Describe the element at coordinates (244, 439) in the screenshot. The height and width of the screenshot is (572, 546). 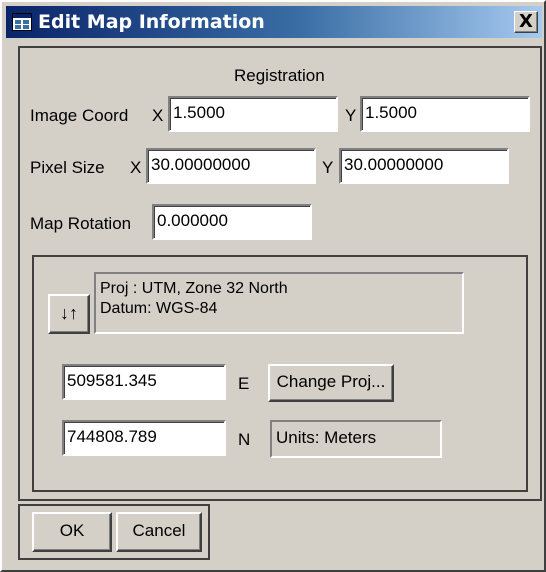
I see `northing-label: N` at that location.